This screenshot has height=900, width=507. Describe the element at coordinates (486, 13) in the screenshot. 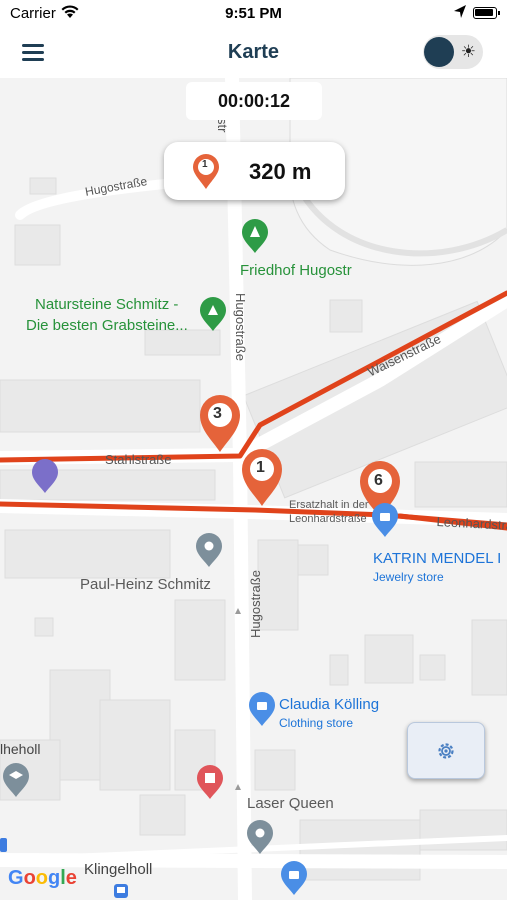

I see `battery-icon` at that location.